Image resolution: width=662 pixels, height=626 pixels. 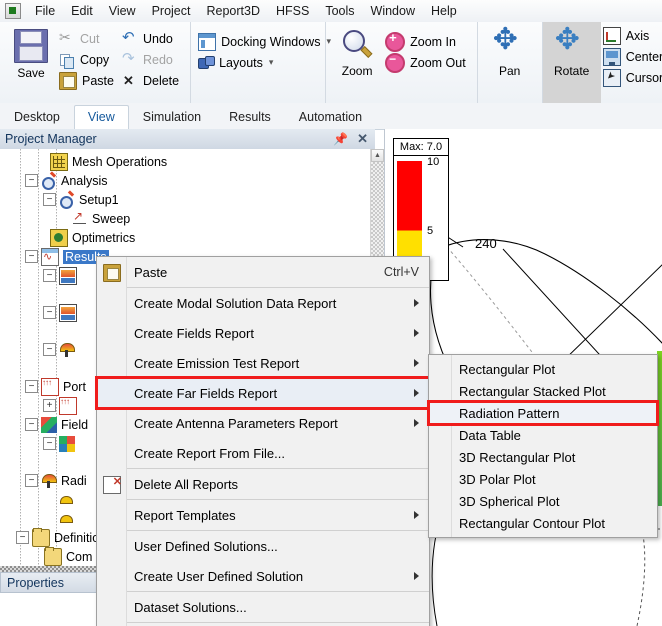 What do you see at coordinates (543, 523) in the screenshot?
I see `submenu-rectangular-contour-plot: Rectangular Contour Plot` at bounding box center [543, 523].